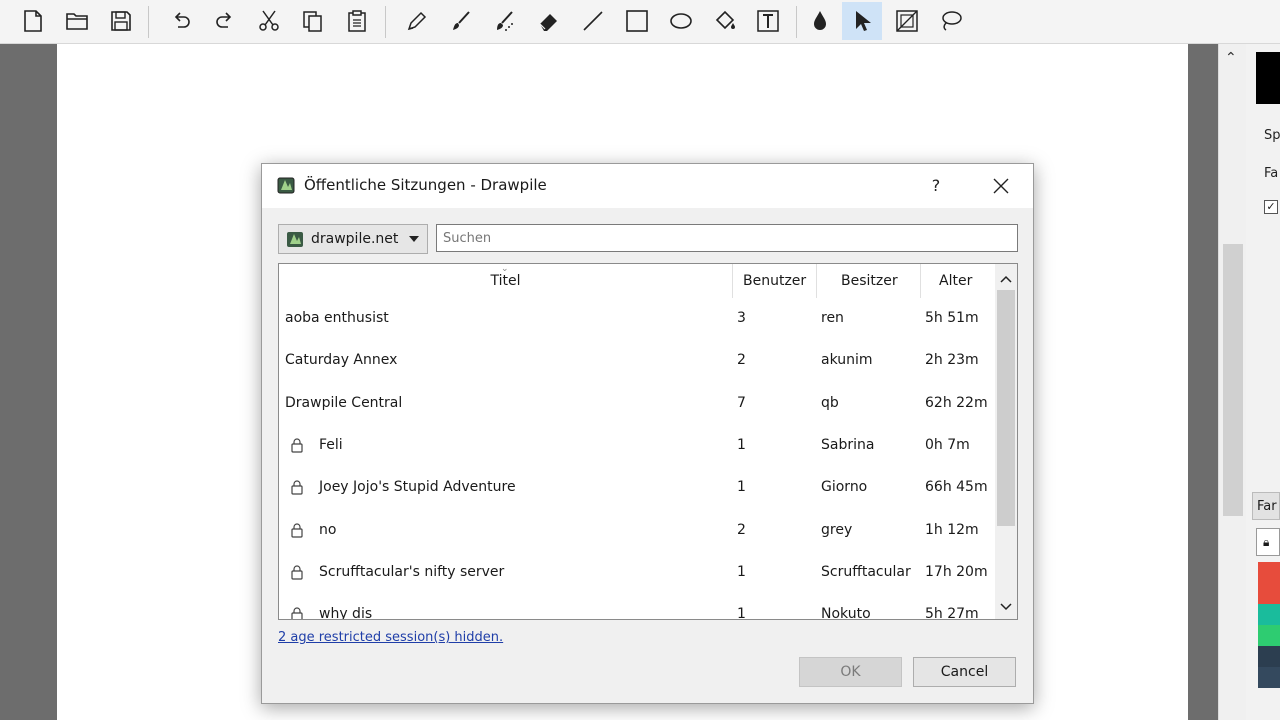 Image resolution: width=1280 pixels, height=720 pixels. Describe the element at coordinates (77, 21) in the screenshot. I see `open-folder-icon` at that location.